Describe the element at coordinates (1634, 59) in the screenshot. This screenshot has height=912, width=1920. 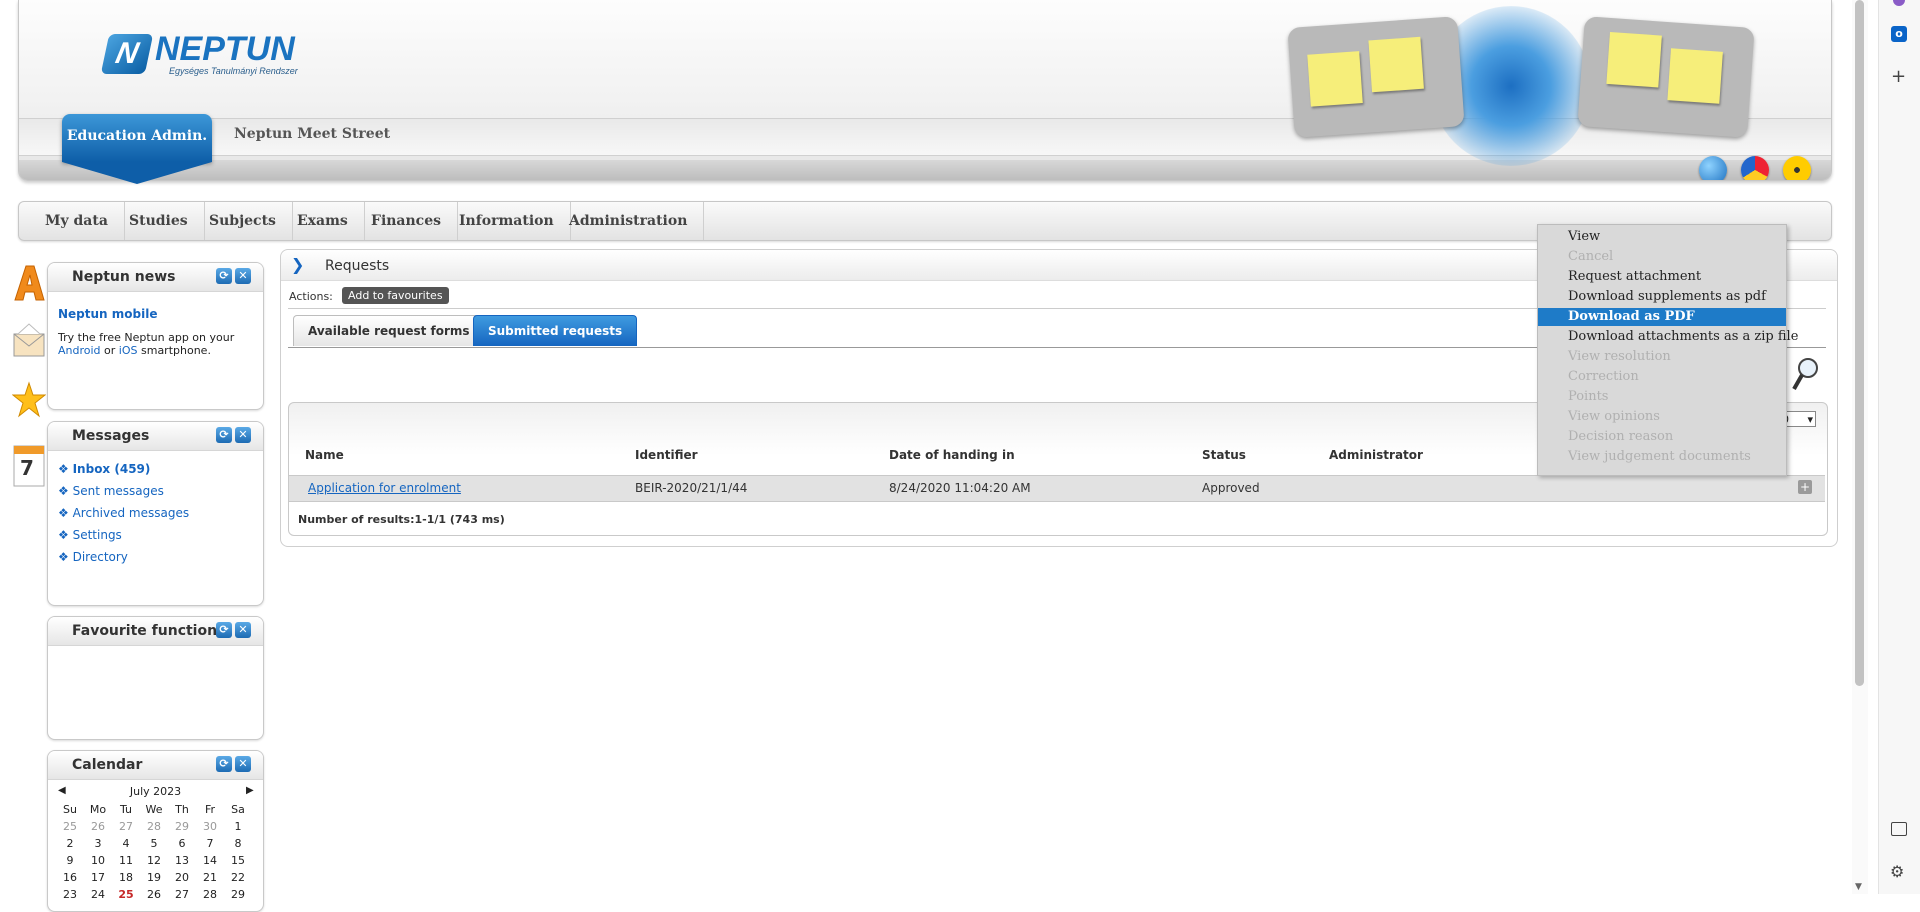
I see `sticky-note-books-icon` at that location.